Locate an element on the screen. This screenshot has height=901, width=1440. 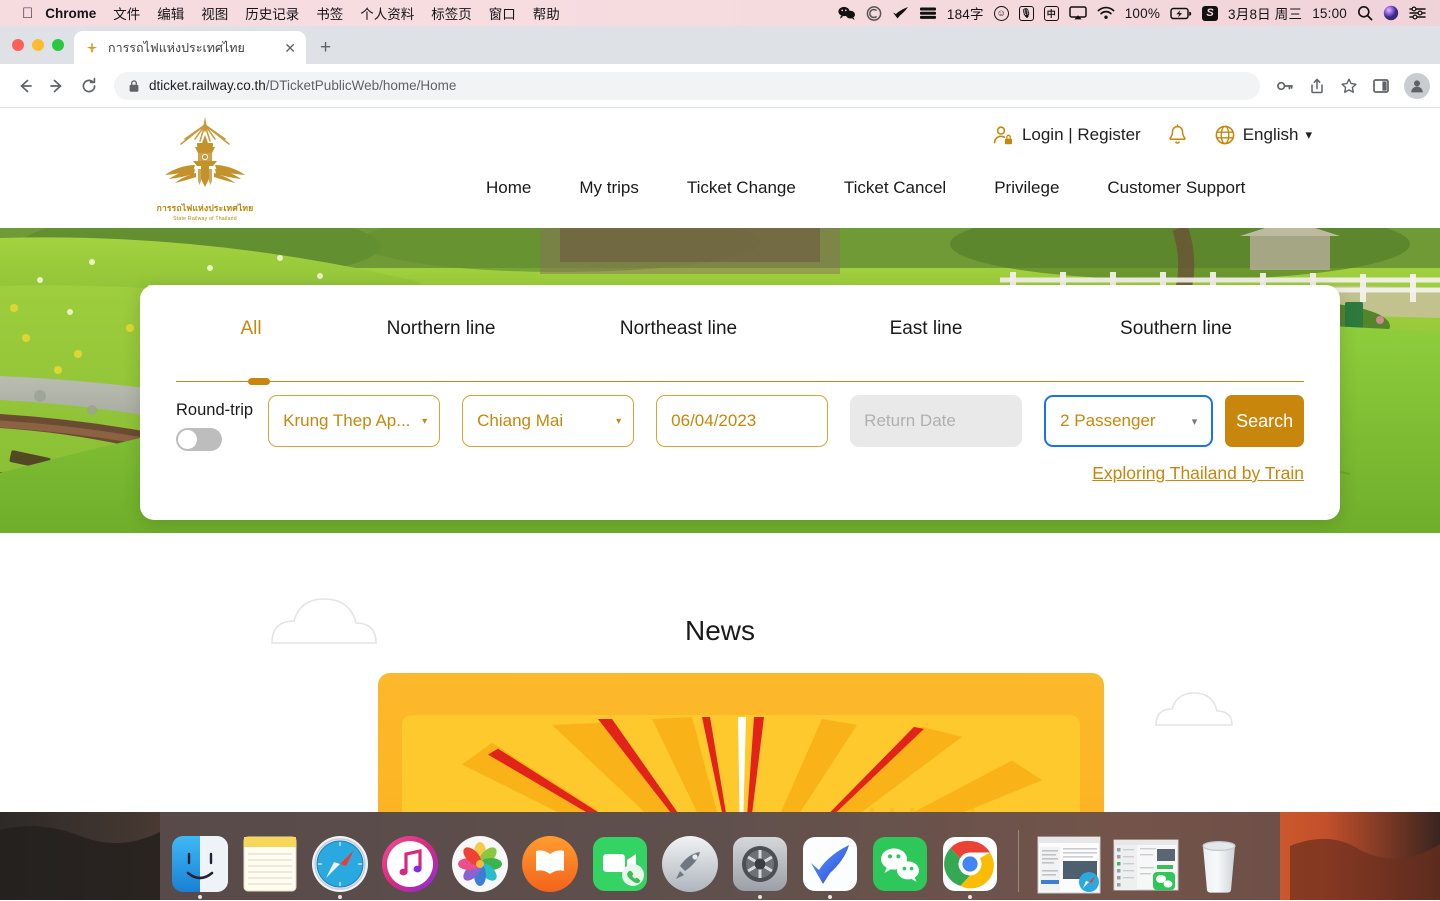
minimize-window-button is located at coordinates (38, 45).